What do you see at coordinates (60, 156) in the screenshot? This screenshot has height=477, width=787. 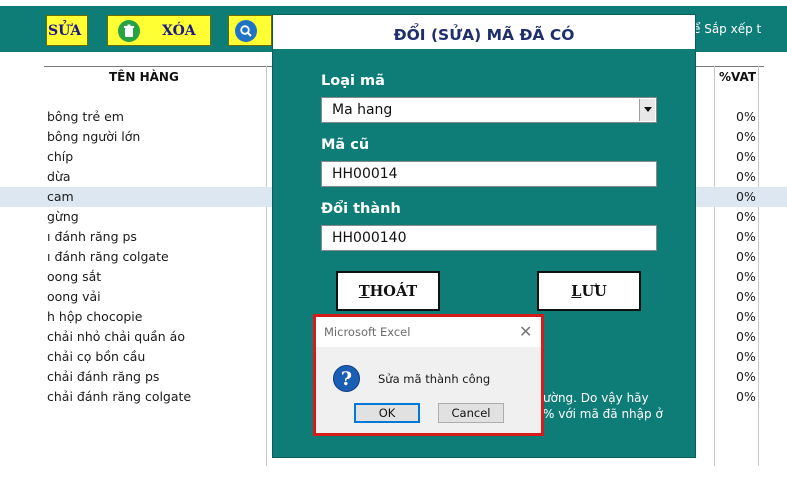 I see `row-item-name: chíp` at bounding box center [60, 156].